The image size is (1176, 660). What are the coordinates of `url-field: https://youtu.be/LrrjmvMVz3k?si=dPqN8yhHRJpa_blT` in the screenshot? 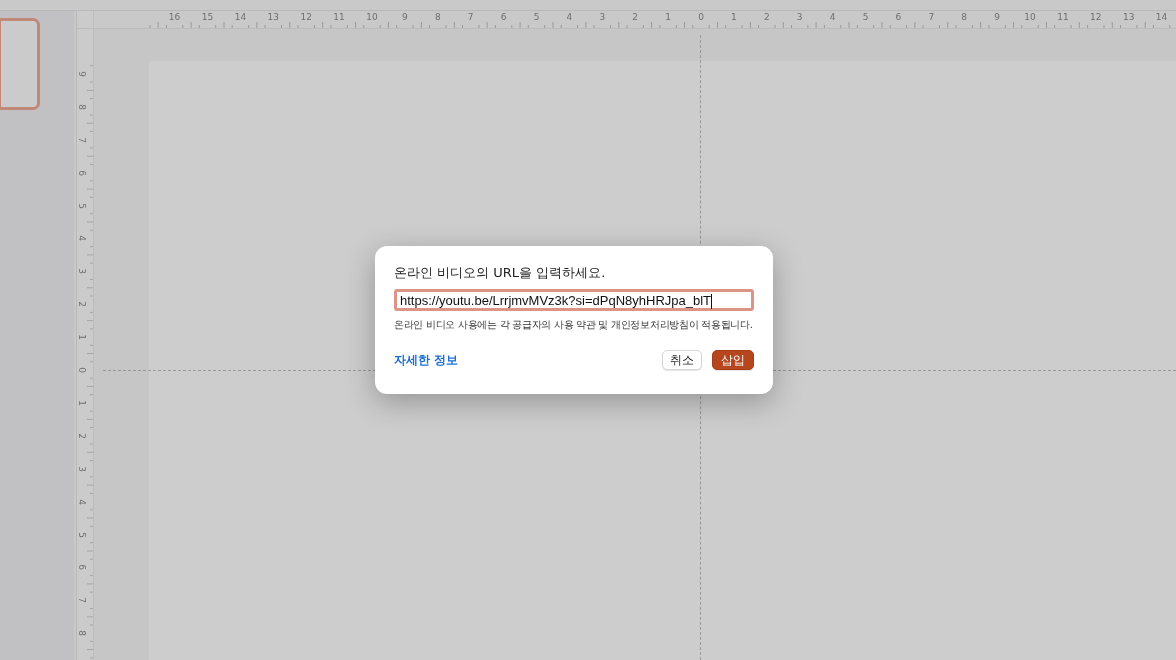 It's located at (574, 300).